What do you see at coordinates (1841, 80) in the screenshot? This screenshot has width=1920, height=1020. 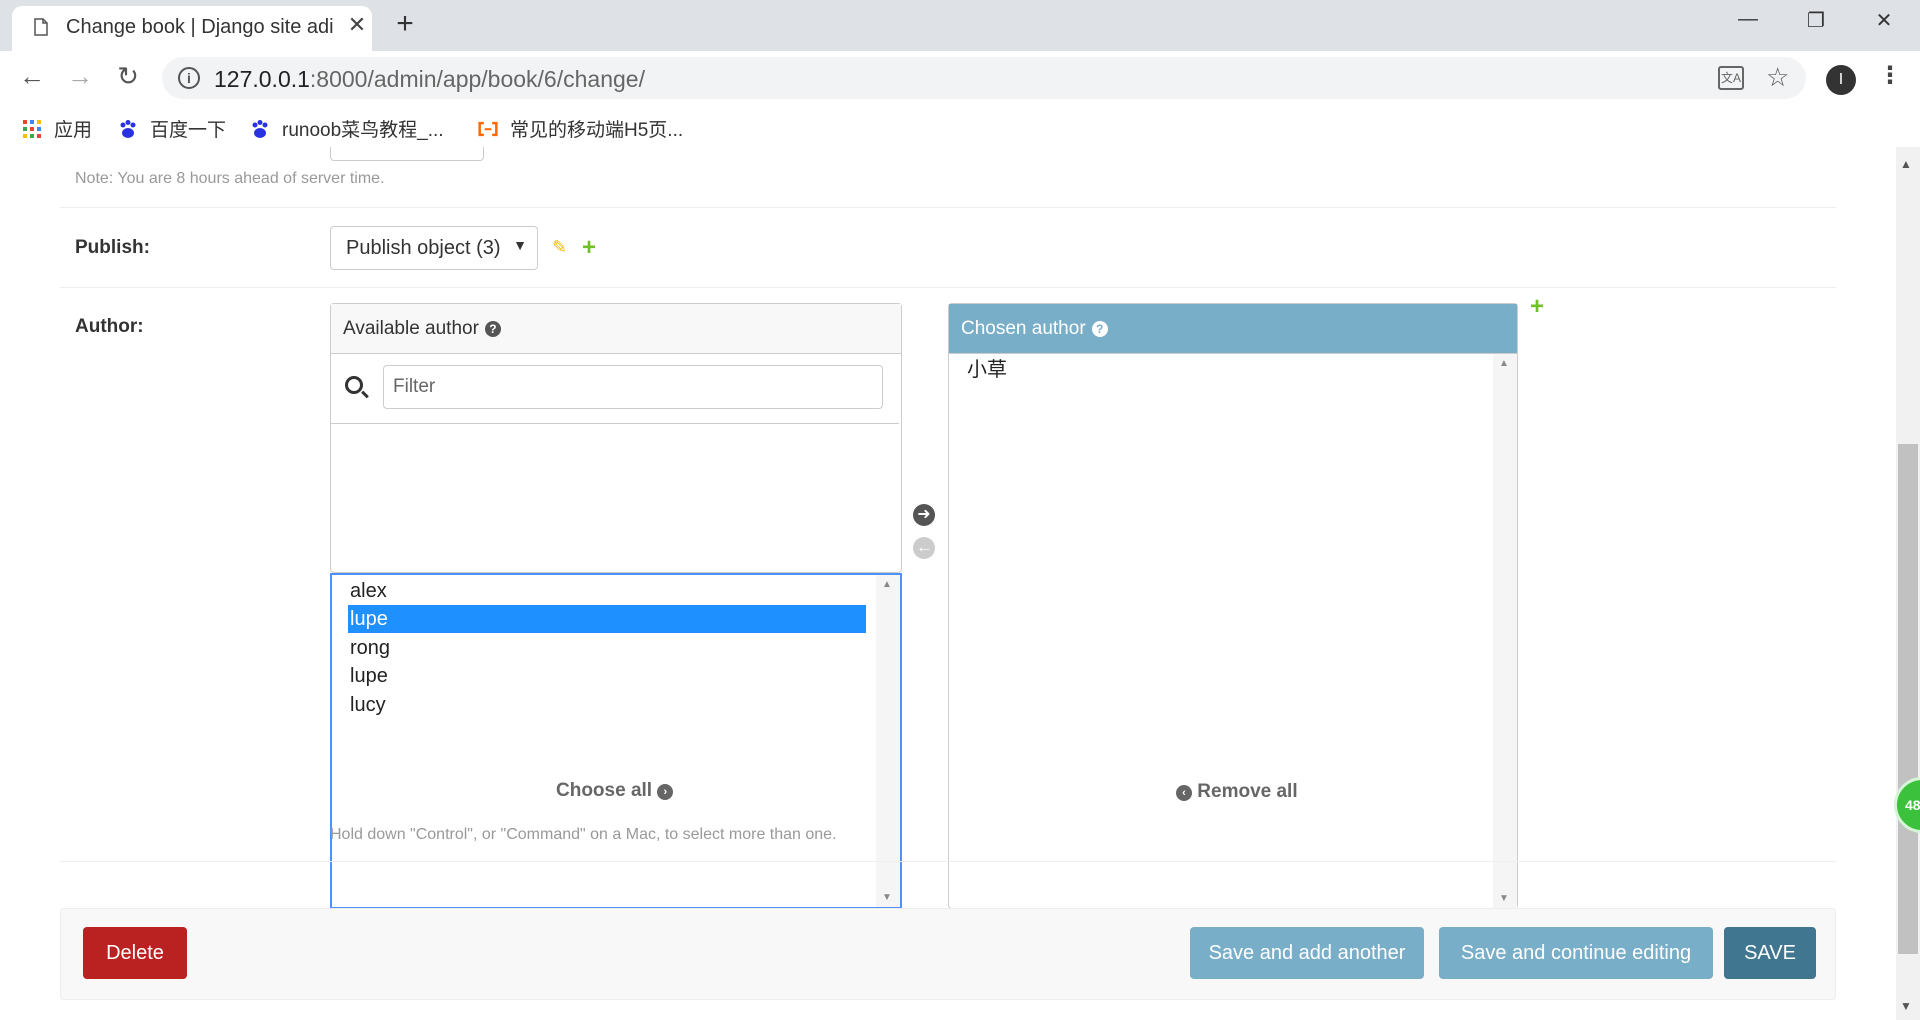 I see `profile-avatar: I` at bounding box center [1841, 80].